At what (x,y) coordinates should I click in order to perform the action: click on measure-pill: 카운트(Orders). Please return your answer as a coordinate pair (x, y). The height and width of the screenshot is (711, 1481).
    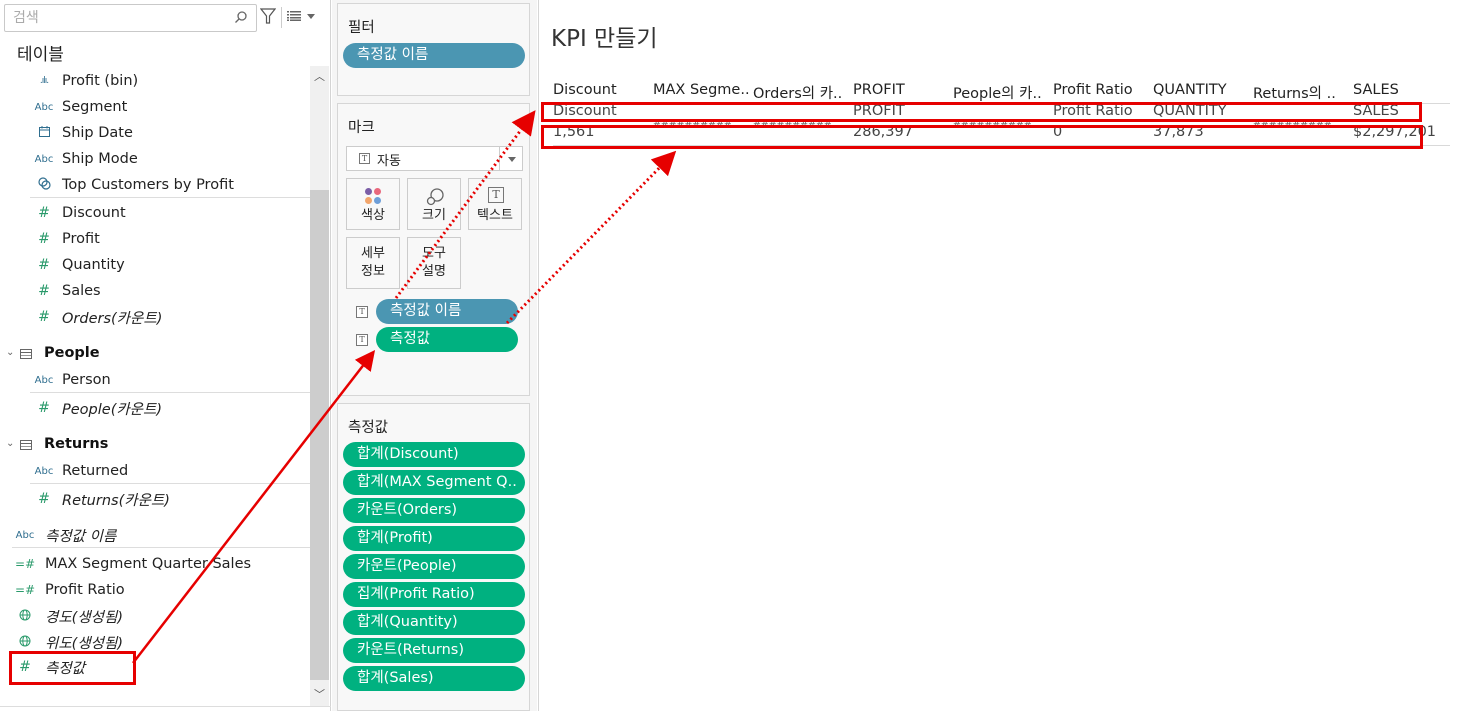
    Looking at the image, I should click on (434, 510).